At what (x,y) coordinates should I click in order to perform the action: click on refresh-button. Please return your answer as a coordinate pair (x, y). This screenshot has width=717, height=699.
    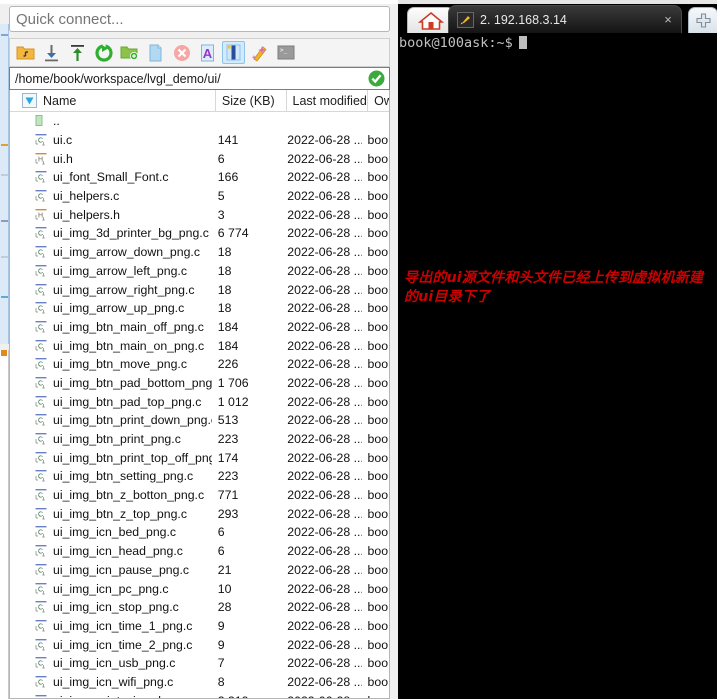
    Looking at the image, I should click on (103, 52).